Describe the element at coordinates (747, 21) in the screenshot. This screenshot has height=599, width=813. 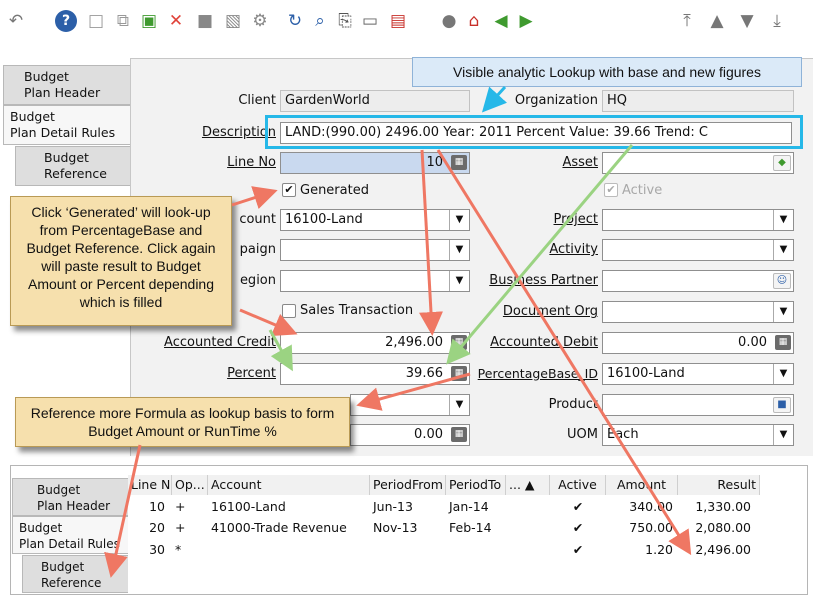
I see `next-record-icon: ▼` at that location.